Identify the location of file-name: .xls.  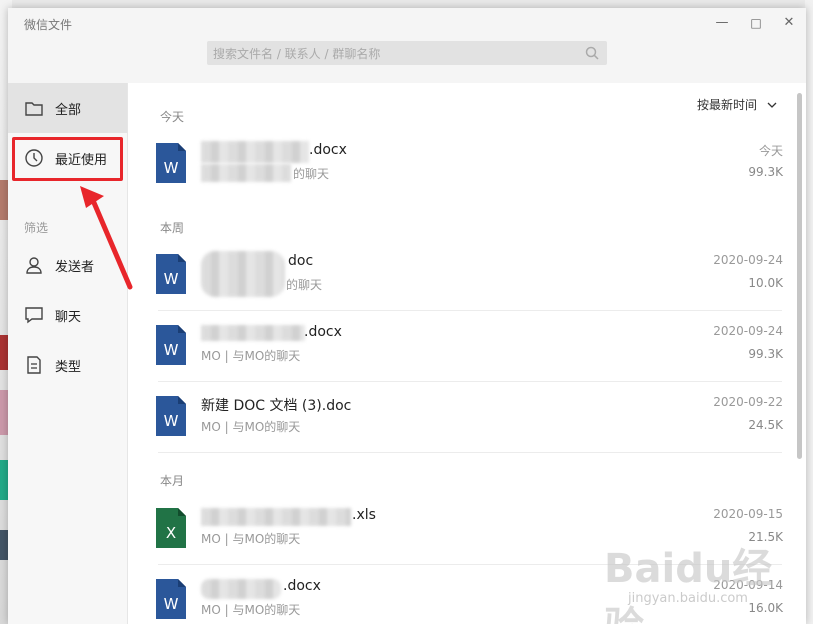
(364, 515).